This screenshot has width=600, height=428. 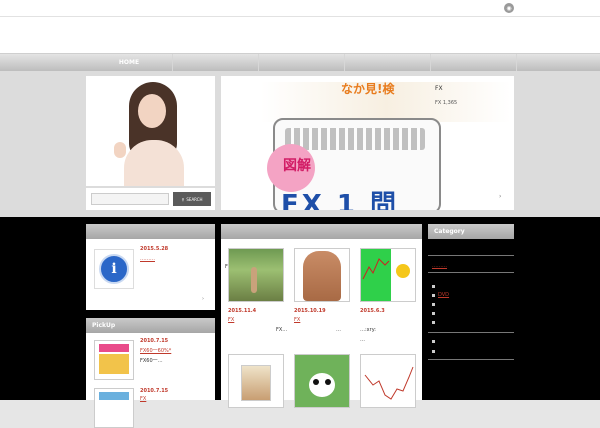 What do you see at coordinates (500, 196) in the screenshot?
I see `banner-next-arrow: ›` at bounding box center [500, 196].